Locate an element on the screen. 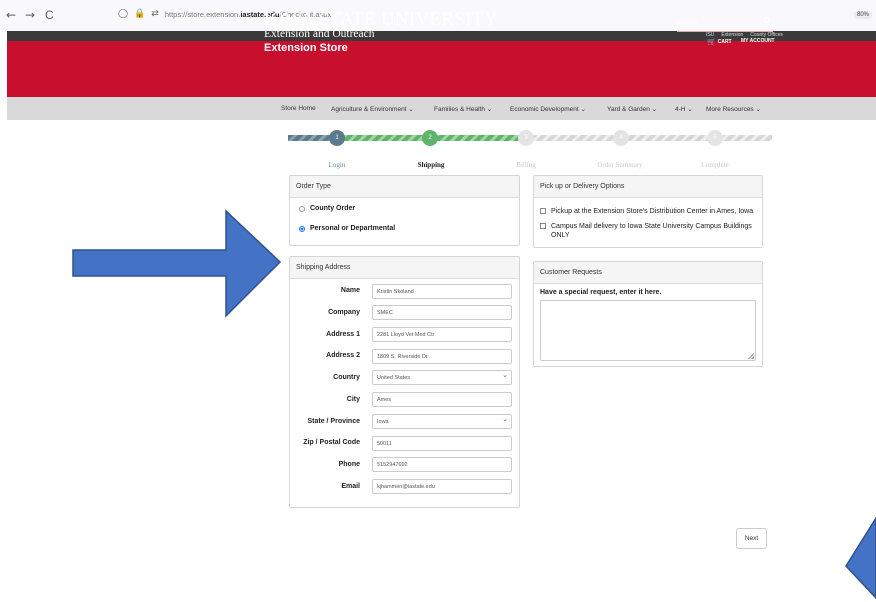  annotation-arrow-left is located at coordinates (860, 558).